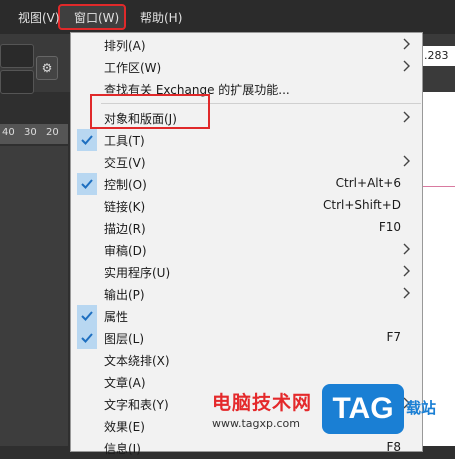  Describe the element at coordinates (124, 427) in the screenshot. I see `menu-item-label: 效果(E)` at that location.